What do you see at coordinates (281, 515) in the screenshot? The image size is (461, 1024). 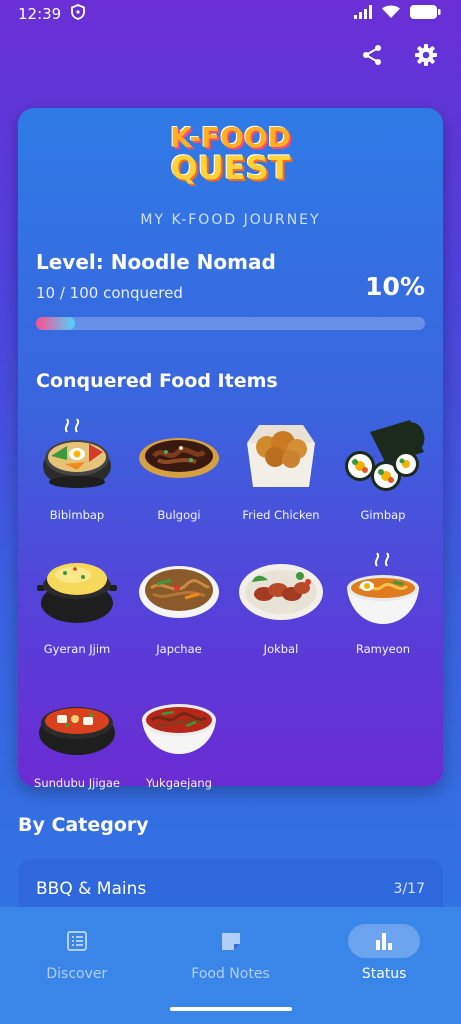 I see `food-name: Fried Chicken` at bounding box center [281, 515].